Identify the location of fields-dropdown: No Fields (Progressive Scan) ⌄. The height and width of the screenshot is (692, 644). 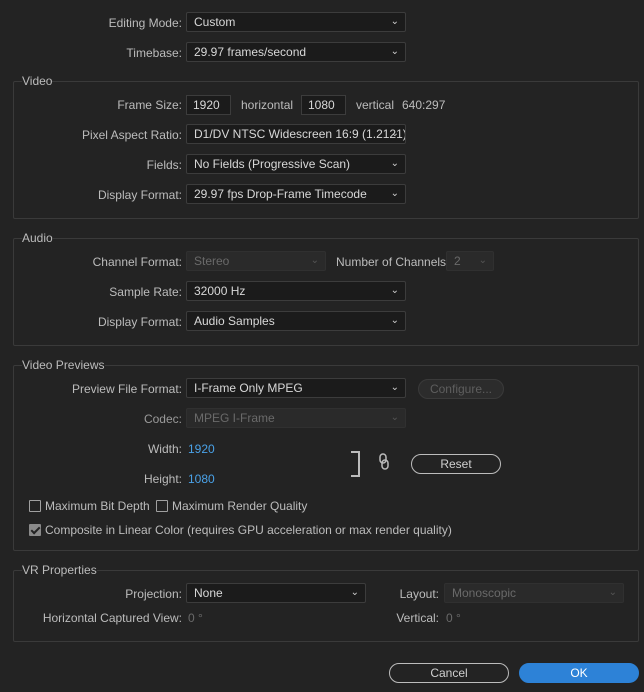
(296, 164).